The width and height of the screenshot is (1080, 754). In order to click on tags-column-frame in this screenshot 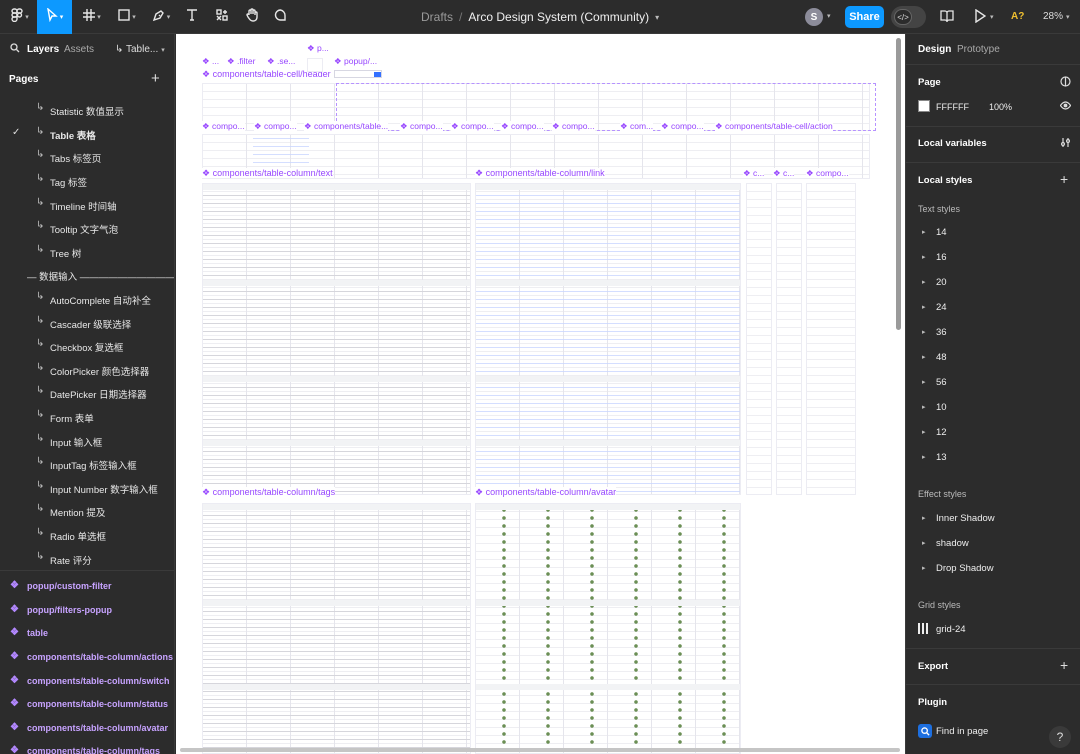, I will do `click(336, 628)`.